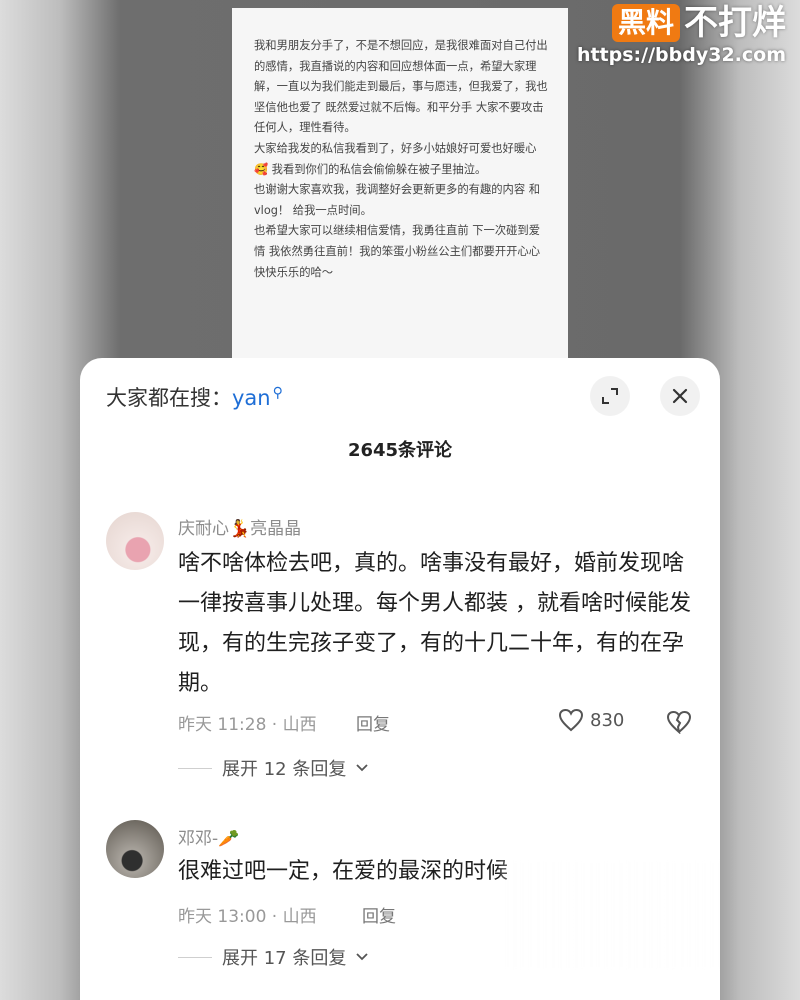 The image size is (800, 1000). Describe the element at coordinates (645, 23) in the screenshot. I see `watermark-badge: 黑料` at that location.